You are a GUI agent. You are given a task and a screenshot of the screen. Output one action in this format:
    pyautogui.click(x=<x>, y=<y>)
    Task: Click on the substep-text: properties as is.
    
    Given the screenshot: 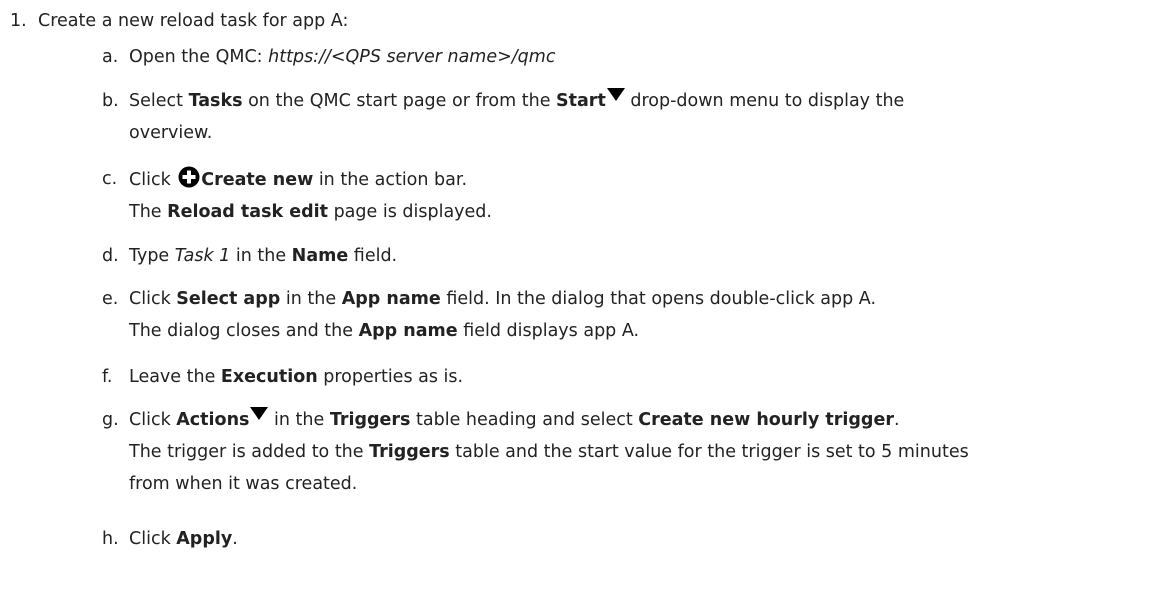 What is the action you would take?
    pyautogui.click(x=390, y=377)
    